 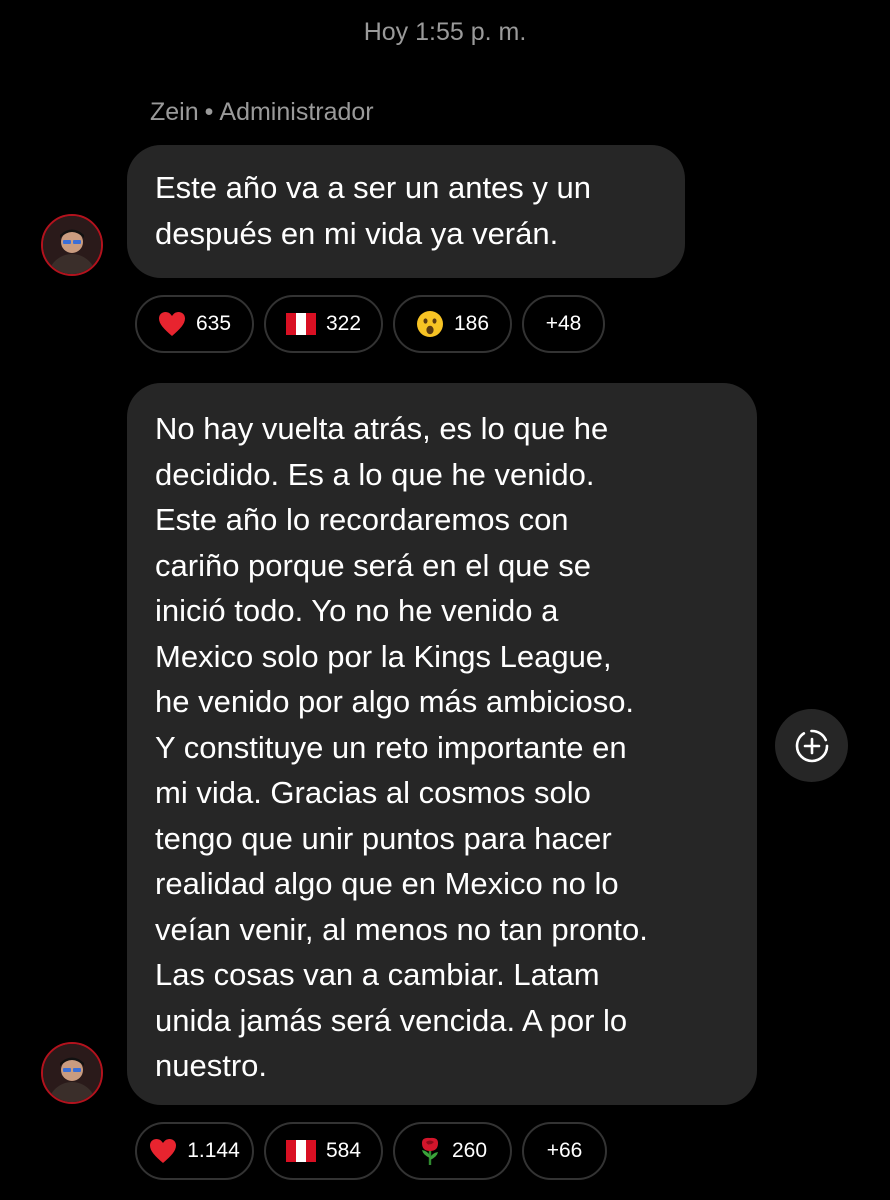 I want to click on sender-role: Administrador, so click(x=296, y=112).